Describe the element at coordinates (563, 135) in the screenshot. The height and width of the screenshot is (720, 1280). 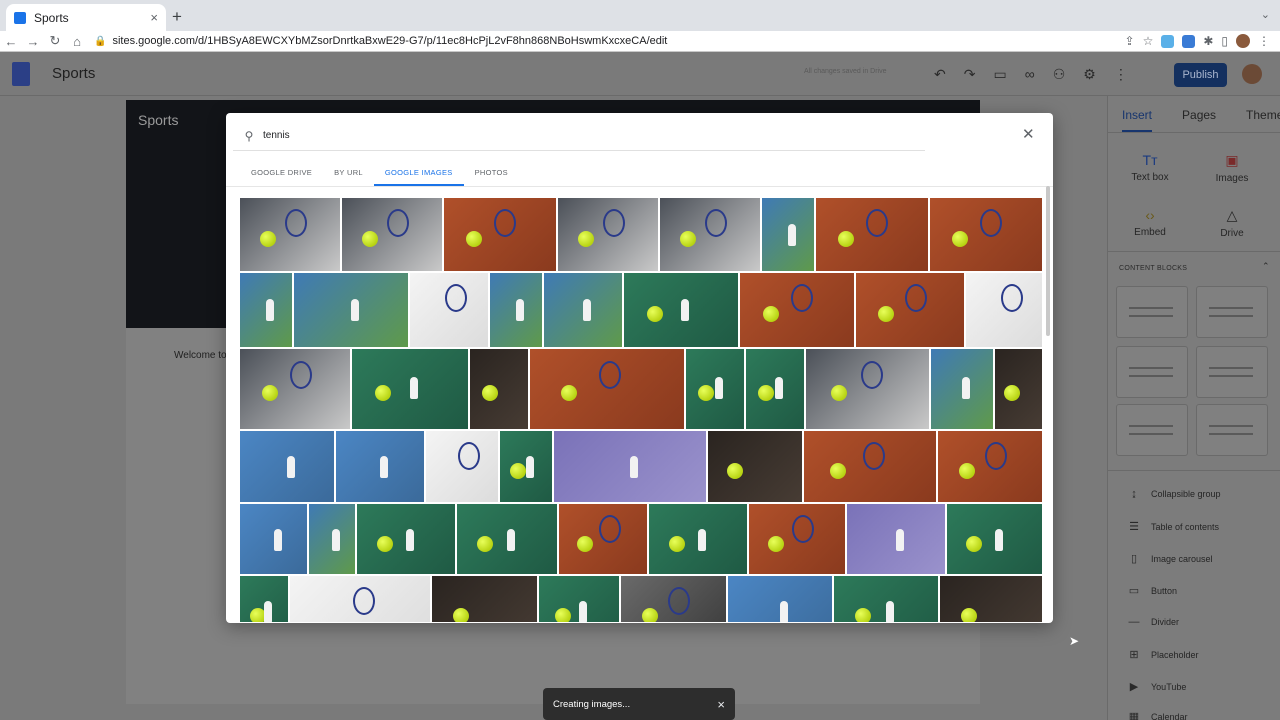
I see `image-search-input` at that location.